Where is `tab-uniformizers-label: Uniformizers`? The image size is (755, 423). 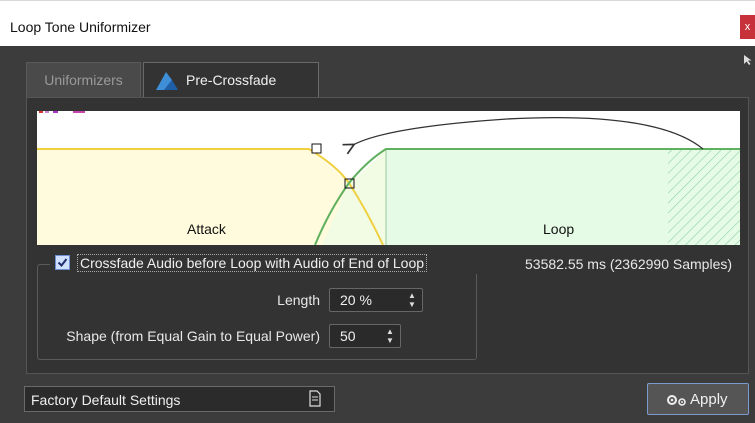 tab-uniformizers-label: Uniformizers is located at coordinates (83, 80).